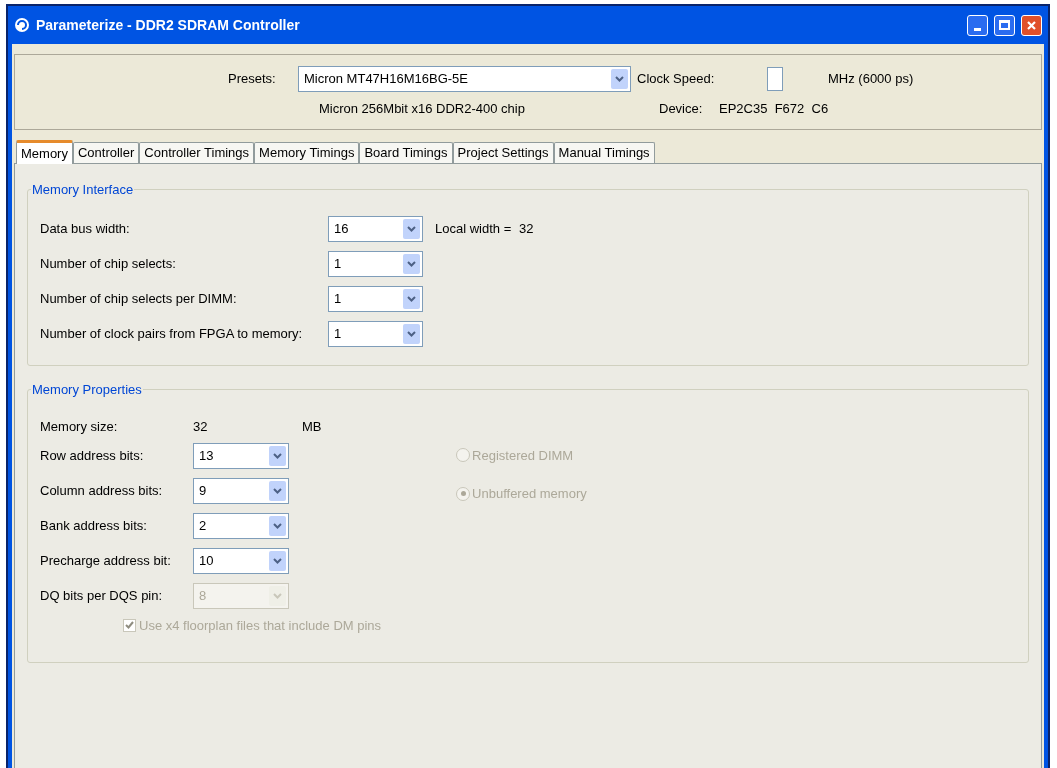 This screenshot has width=1057, height=768. What do you see at coordinates (172, 333) in the screenshot?
I see `field-label: Number of clock pairs from FPGA to memory:` at bounding box center [172, 333].